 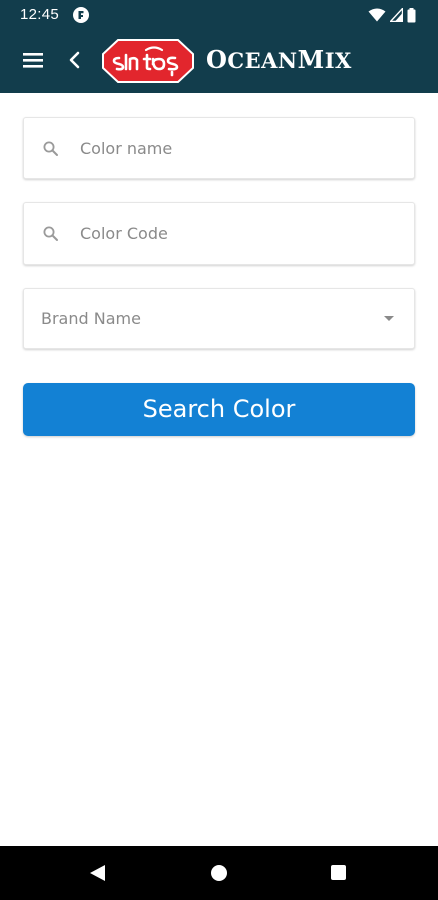 I want to click on app-title: OCEANMIX, so click(x=279, y=59).